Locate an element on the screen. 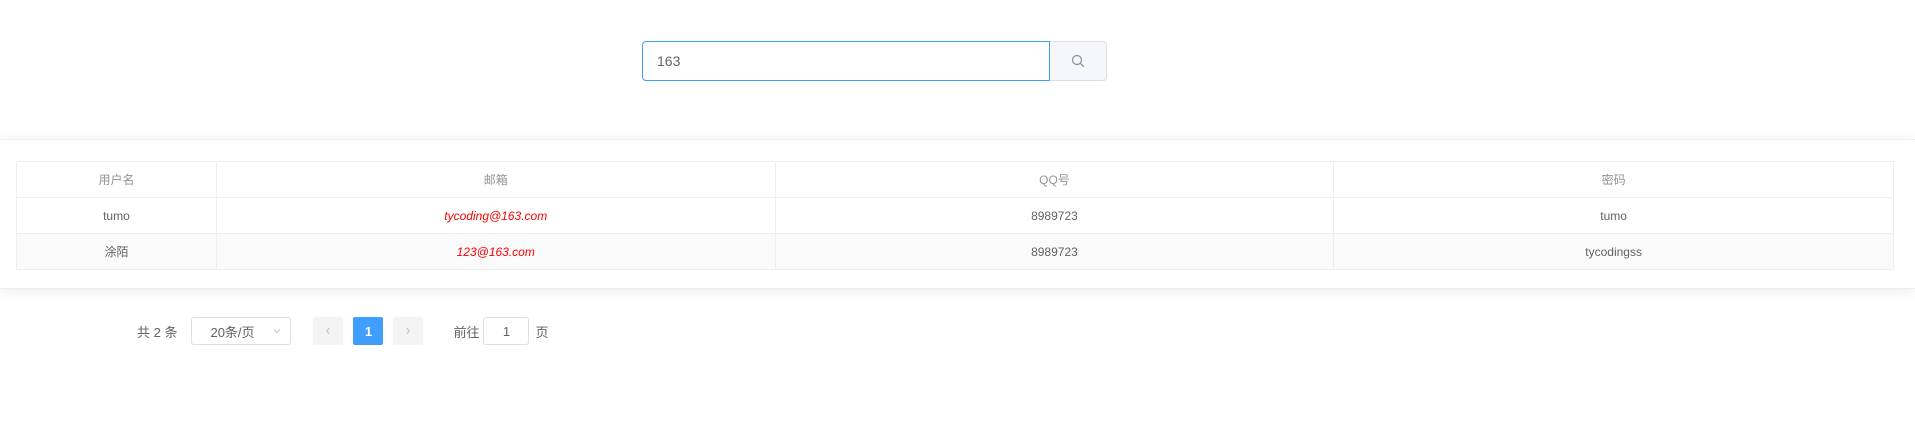 The width and height of the screenshot is (1915, 423). page-size-select: 20条/页 is located at coordinates (241, 331).